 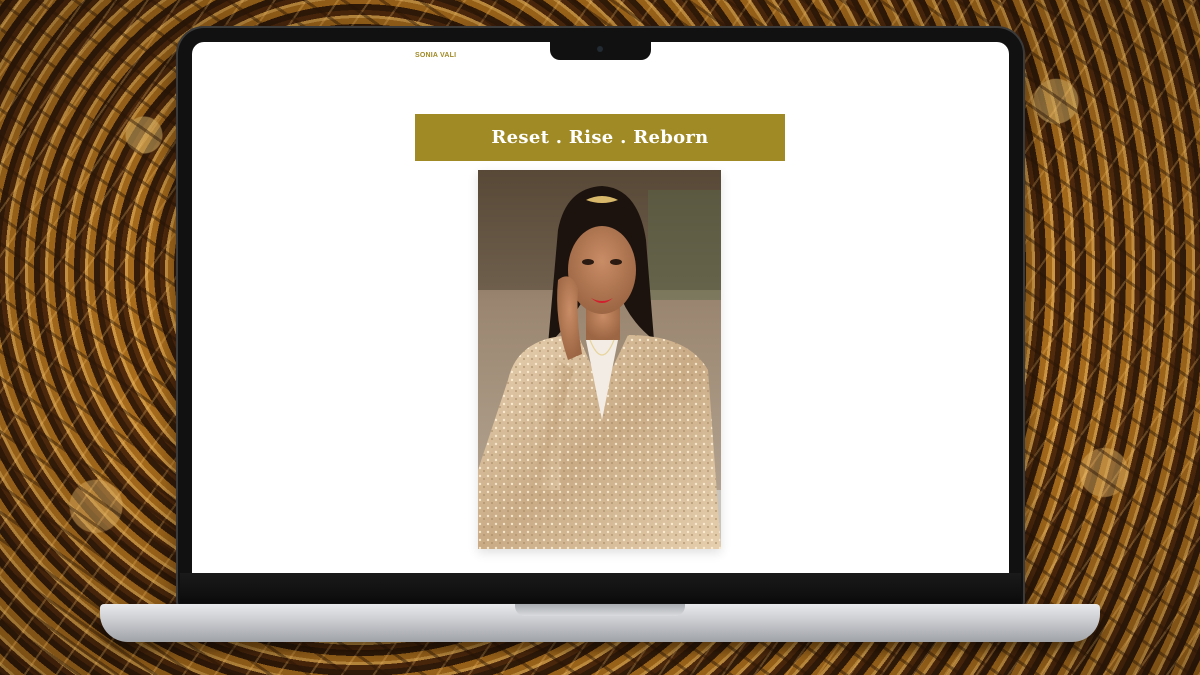 What do you see at coordinates (600, 623) in the screenshot?
I see `laptop-base` at bounding box center [600, 623].